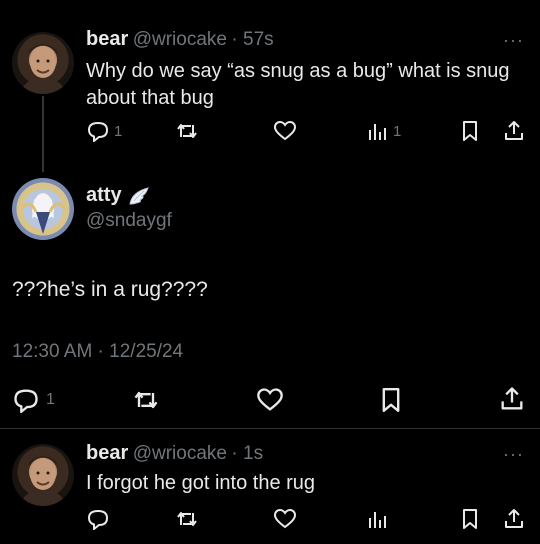 The height and width of the screenshot is (544, 540). Describe the element at coordinates (97, 352) in the screenshot. I see `tweet-timestamp: 12:30 AM · 12/25/24` at that location.